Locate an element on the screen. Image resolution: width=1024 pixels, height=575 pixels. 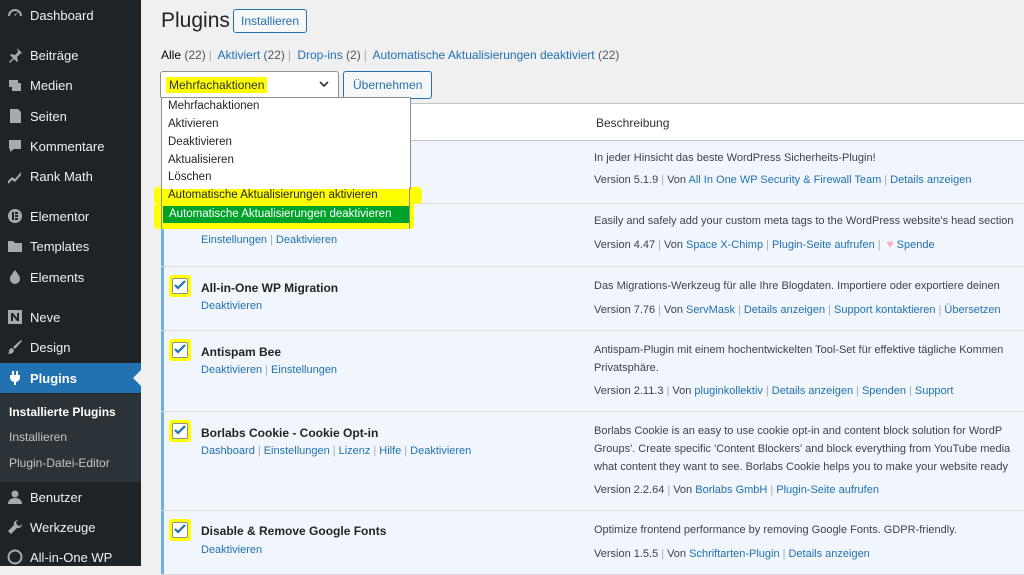
option-activate: Aktivieren is located at coordinates (193, 124).